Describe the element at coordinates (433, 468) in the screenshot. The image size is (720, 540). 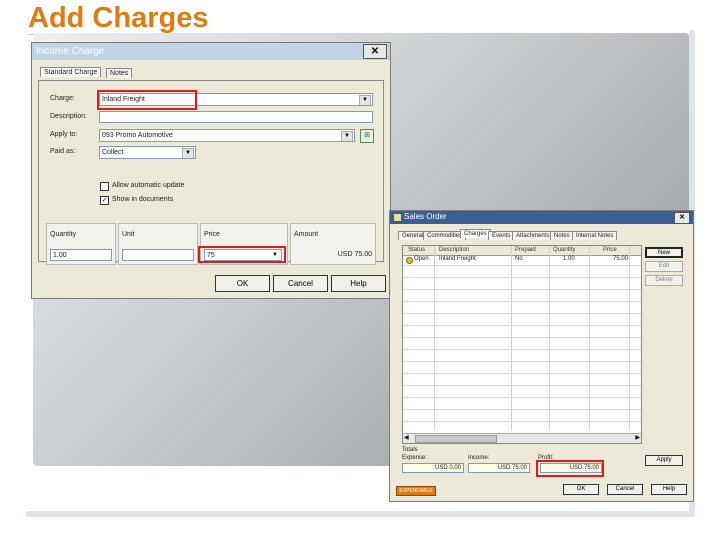
I see `expense-value: USD 0.00` at that location.